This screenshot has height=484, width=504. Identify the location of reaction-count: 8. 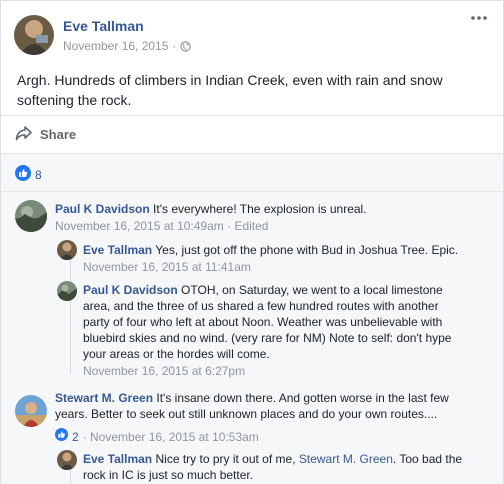
(38, 174).